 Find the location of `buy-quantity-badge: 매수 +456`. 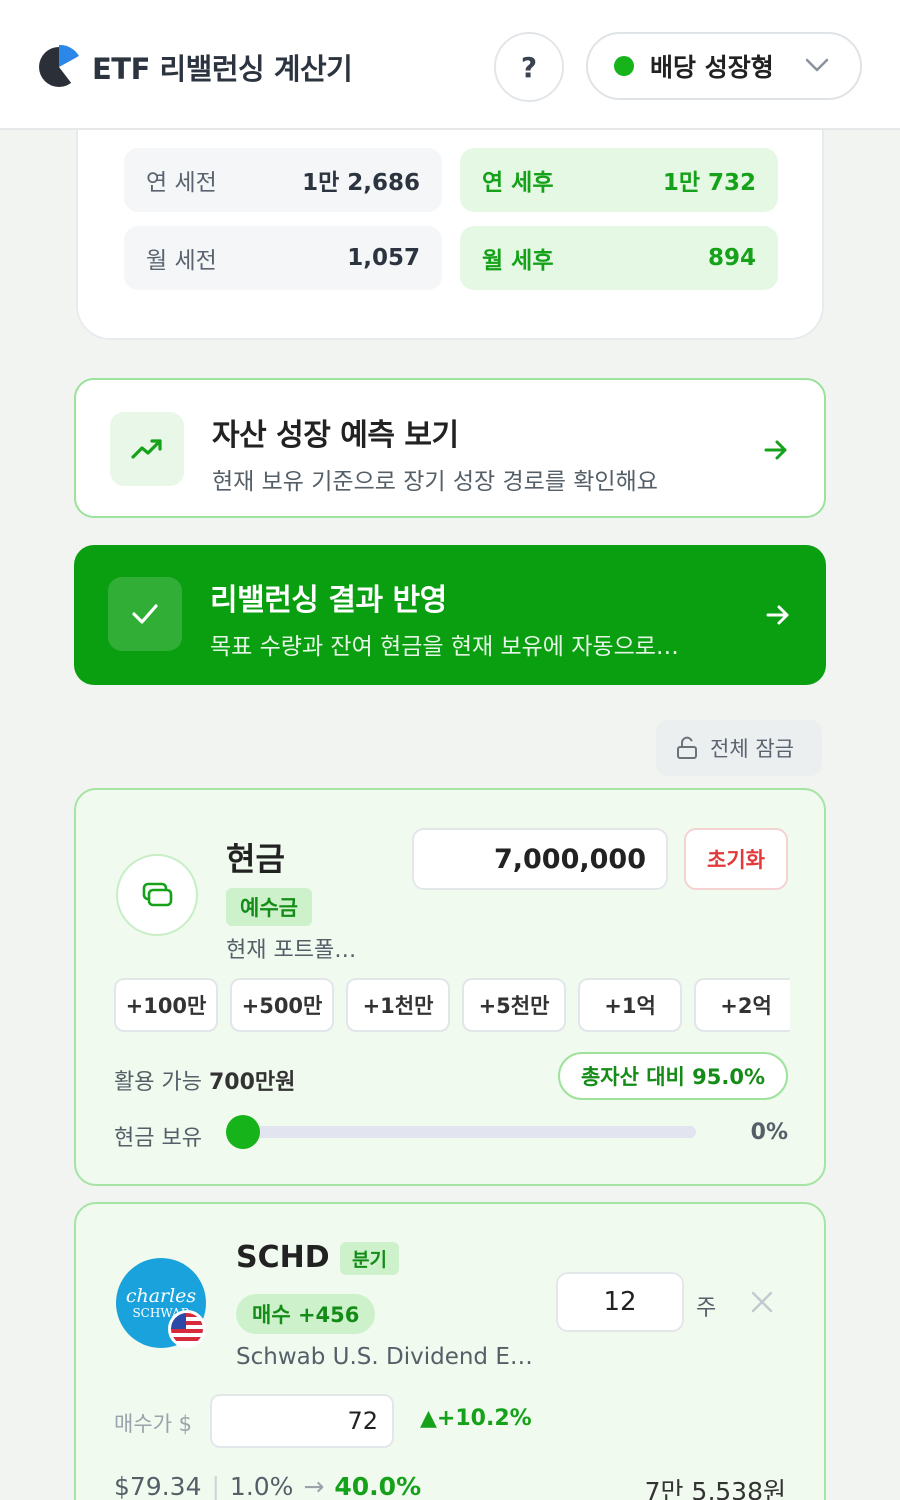

buy-quantity-badge: 매수 +456 is located at coordinates (306, 1314).